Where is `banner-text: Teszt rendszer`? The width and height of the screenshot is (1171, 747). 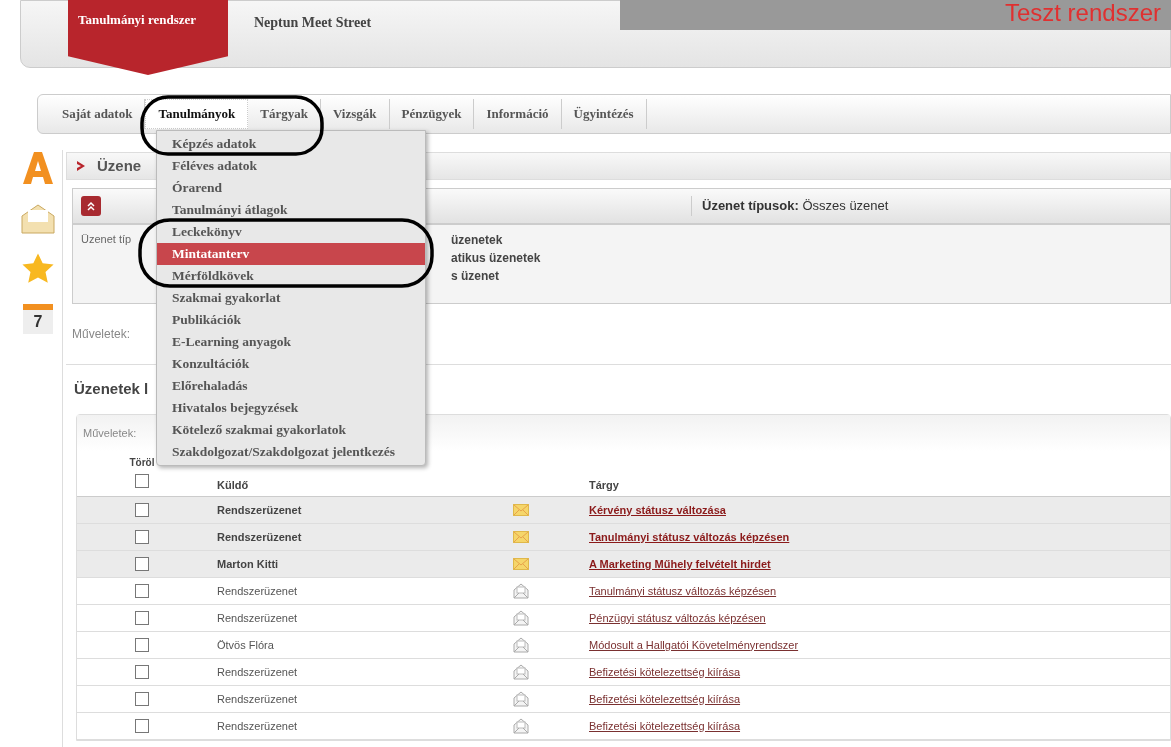
banner-text: Teszt rendszer is located at coordinates (1082, 13).